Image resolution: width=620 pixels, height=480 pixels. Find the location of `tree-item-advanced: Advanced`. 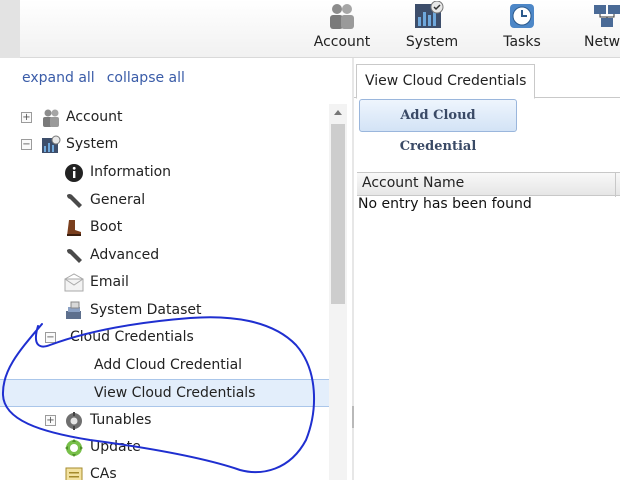

tree-item-advanced: Advanced is located at coordinates (165, 255).